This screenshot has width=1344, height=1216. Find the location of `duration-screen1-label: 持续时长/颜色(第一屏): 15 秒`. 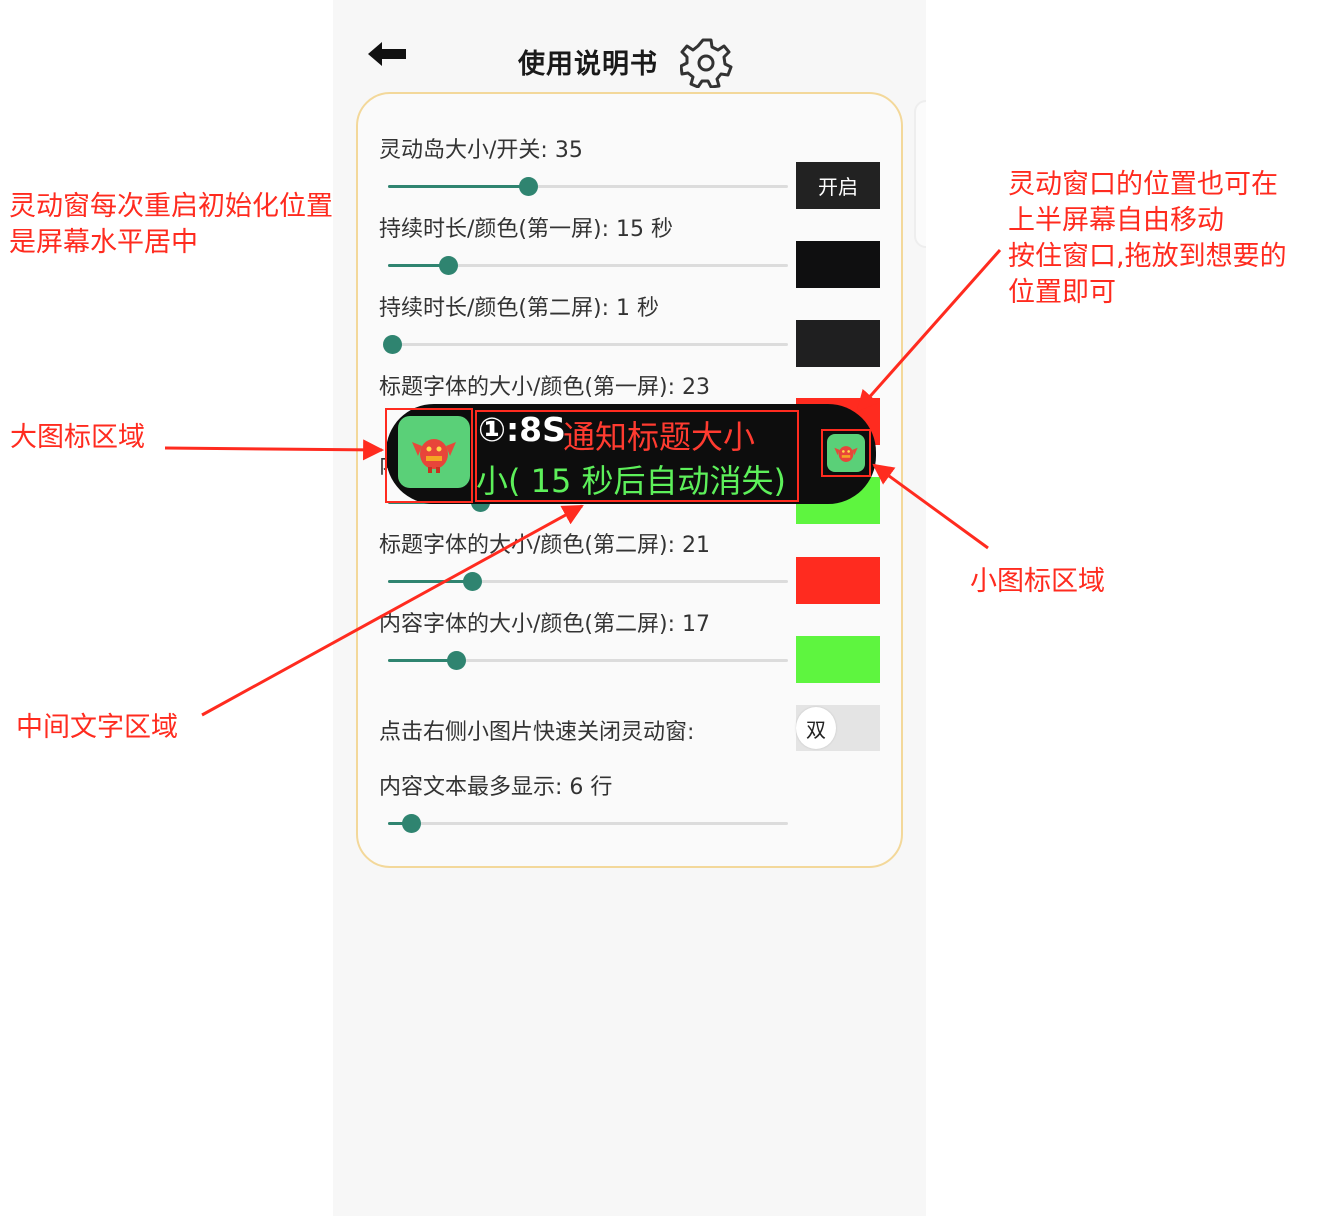

duration-screen1-label: 持续时长/颜色(第一屏): 15 秒 is located at coordinates (526, 229).